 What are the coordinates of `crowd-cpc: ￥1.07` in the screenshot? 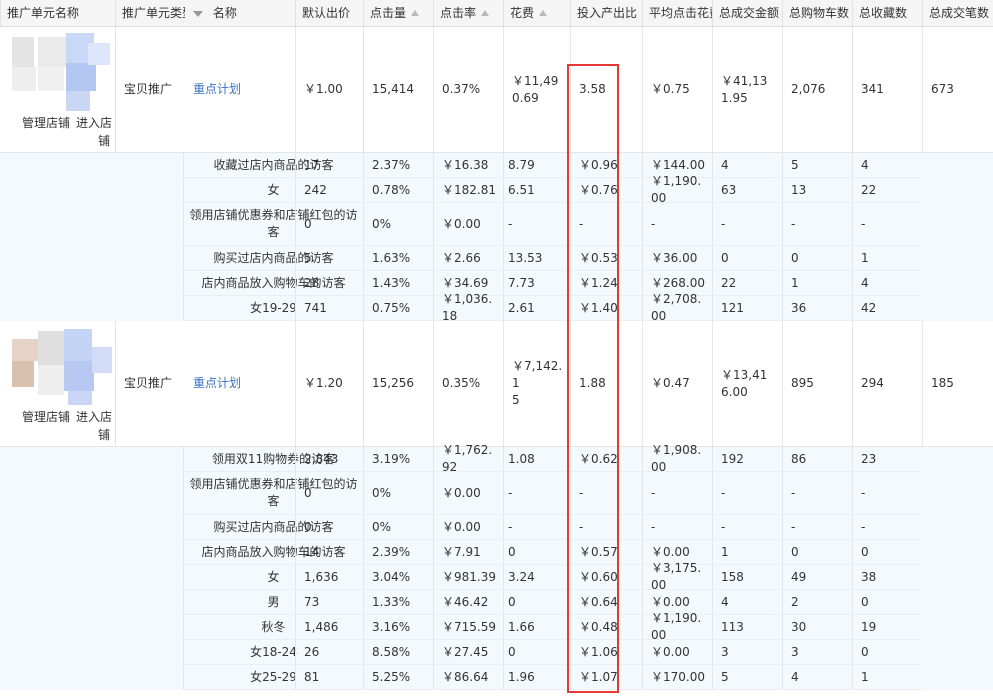 It's located at (606, 677).